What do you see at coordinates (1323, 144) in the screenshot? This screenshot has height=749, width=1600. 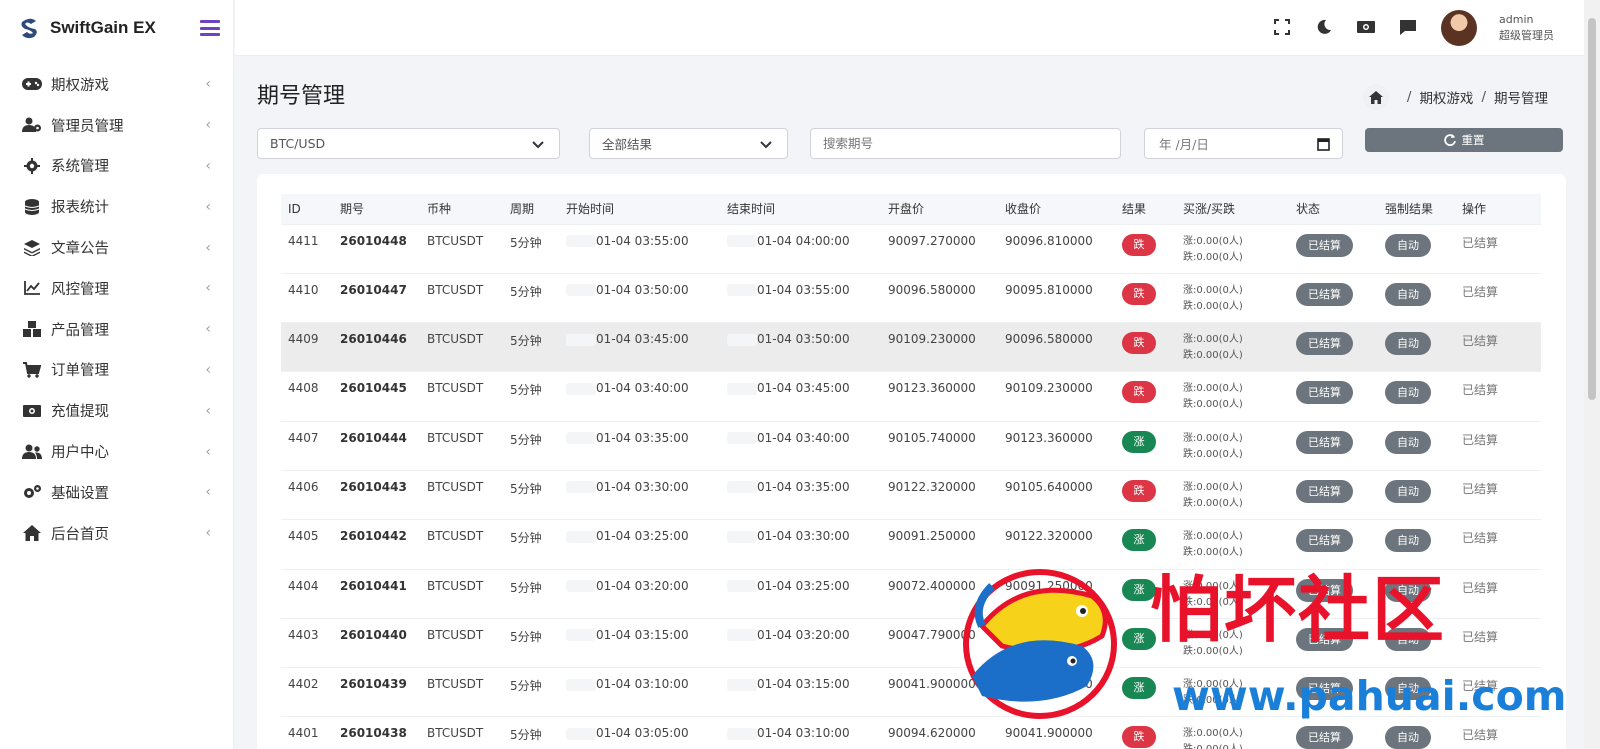 I see `calendar-icon` at bounding box center [1323, 144].